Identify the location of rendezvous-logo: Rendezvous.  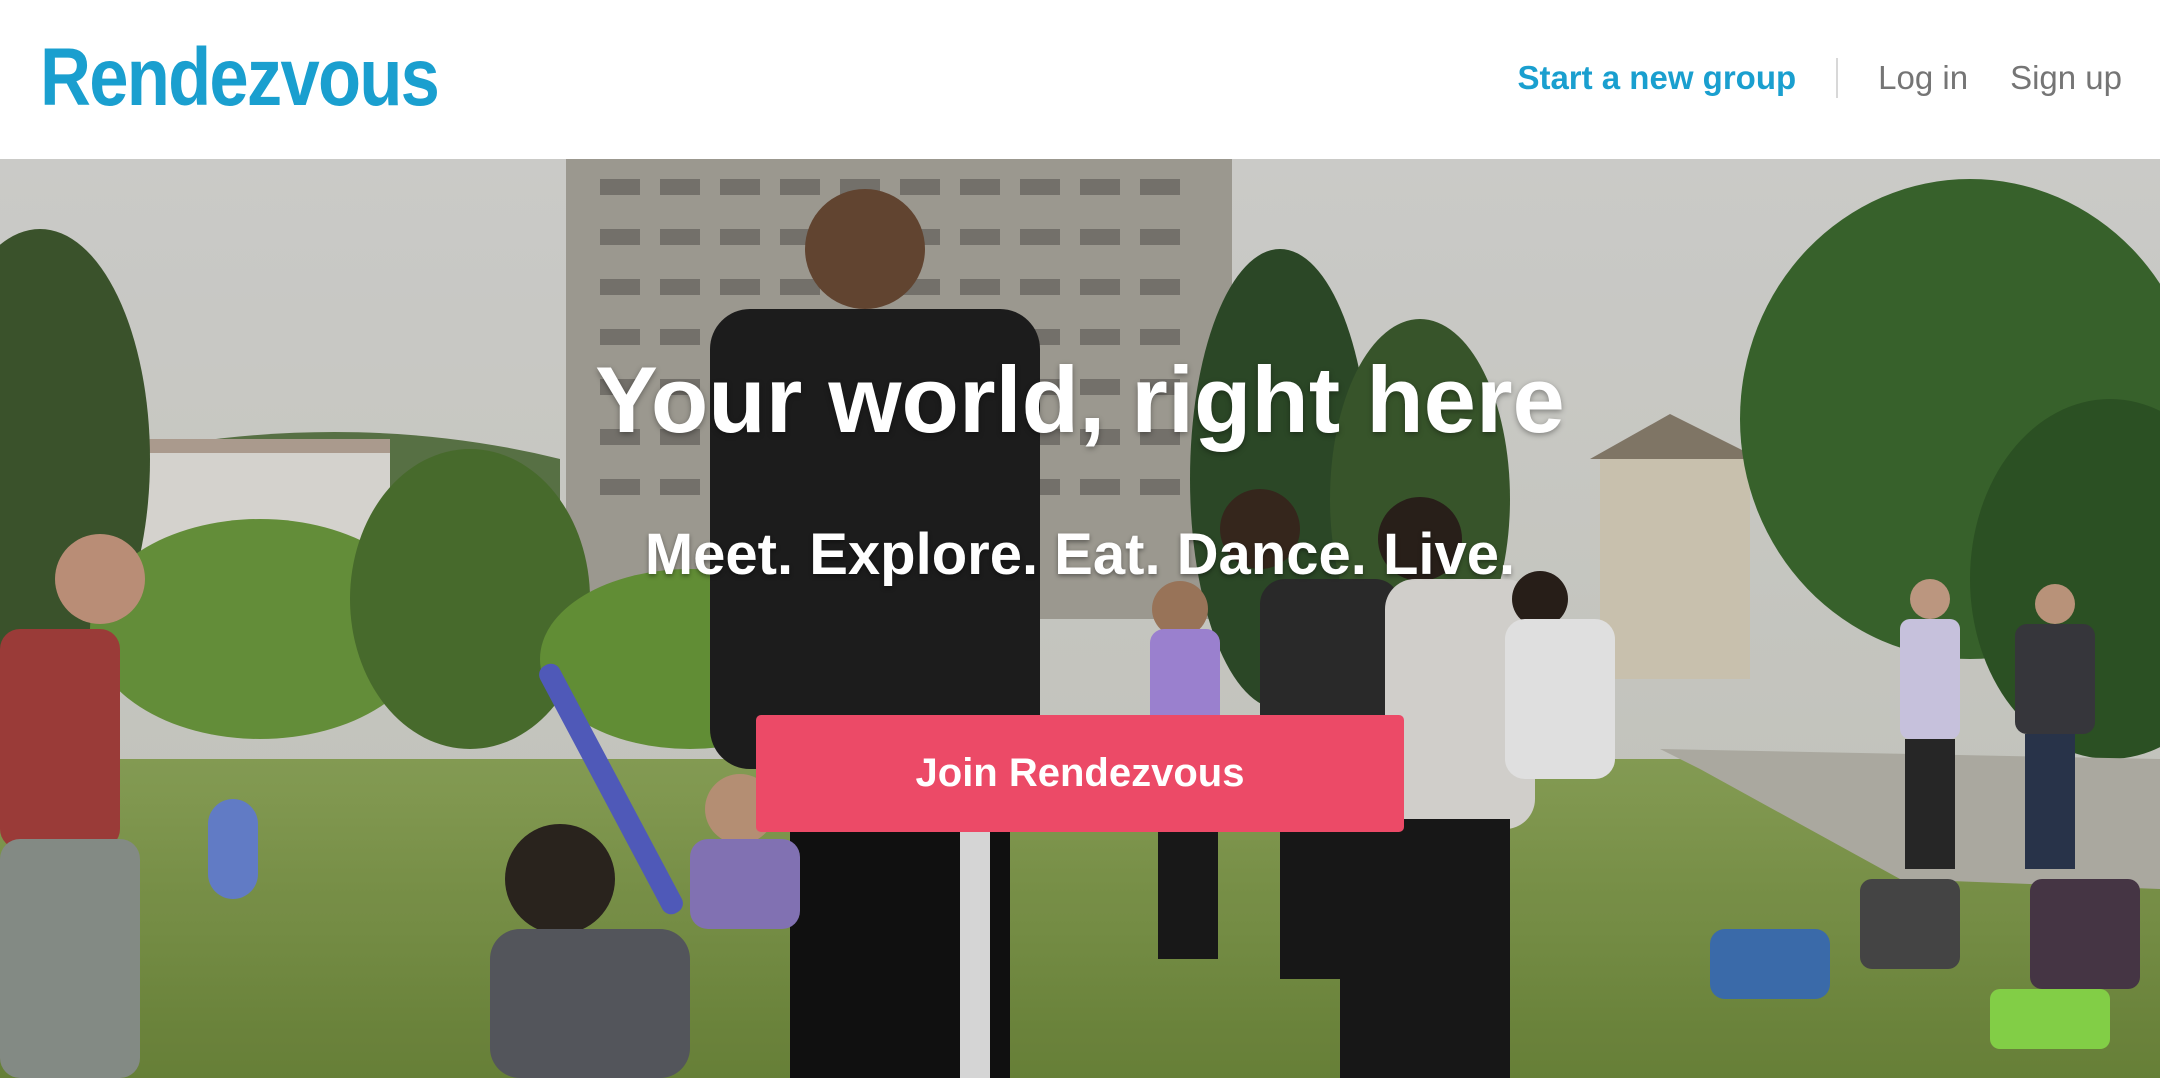
(240, 78).